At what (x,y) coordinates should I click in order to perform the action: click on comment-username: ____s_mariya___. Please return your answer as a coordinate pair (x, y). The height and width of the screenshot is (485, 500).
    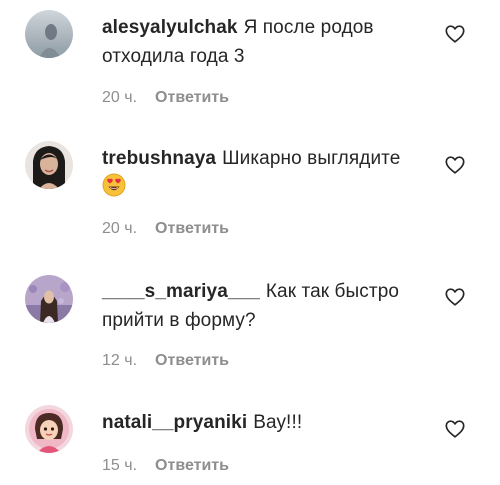
    Looking at the image, I should click on (181, 291).